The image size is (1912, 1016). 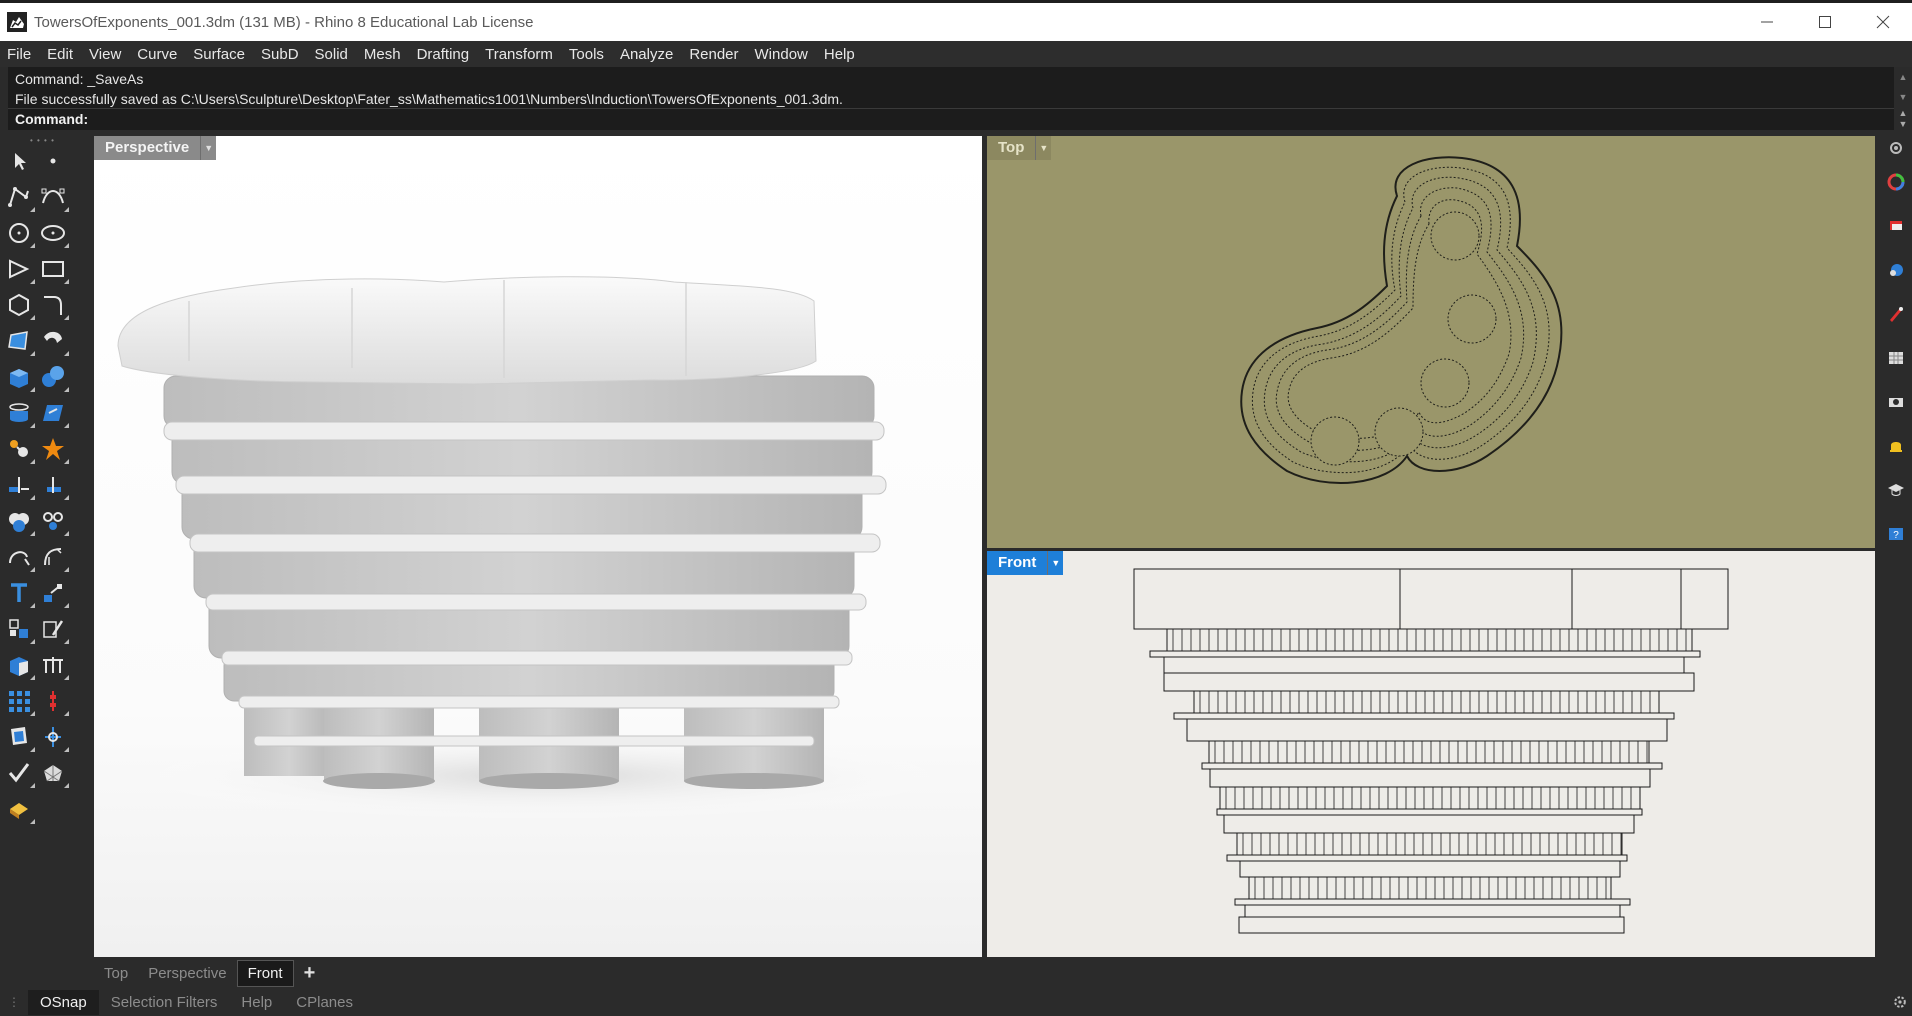 I want to click on maximize-icon, so click(x=1825, y=22).